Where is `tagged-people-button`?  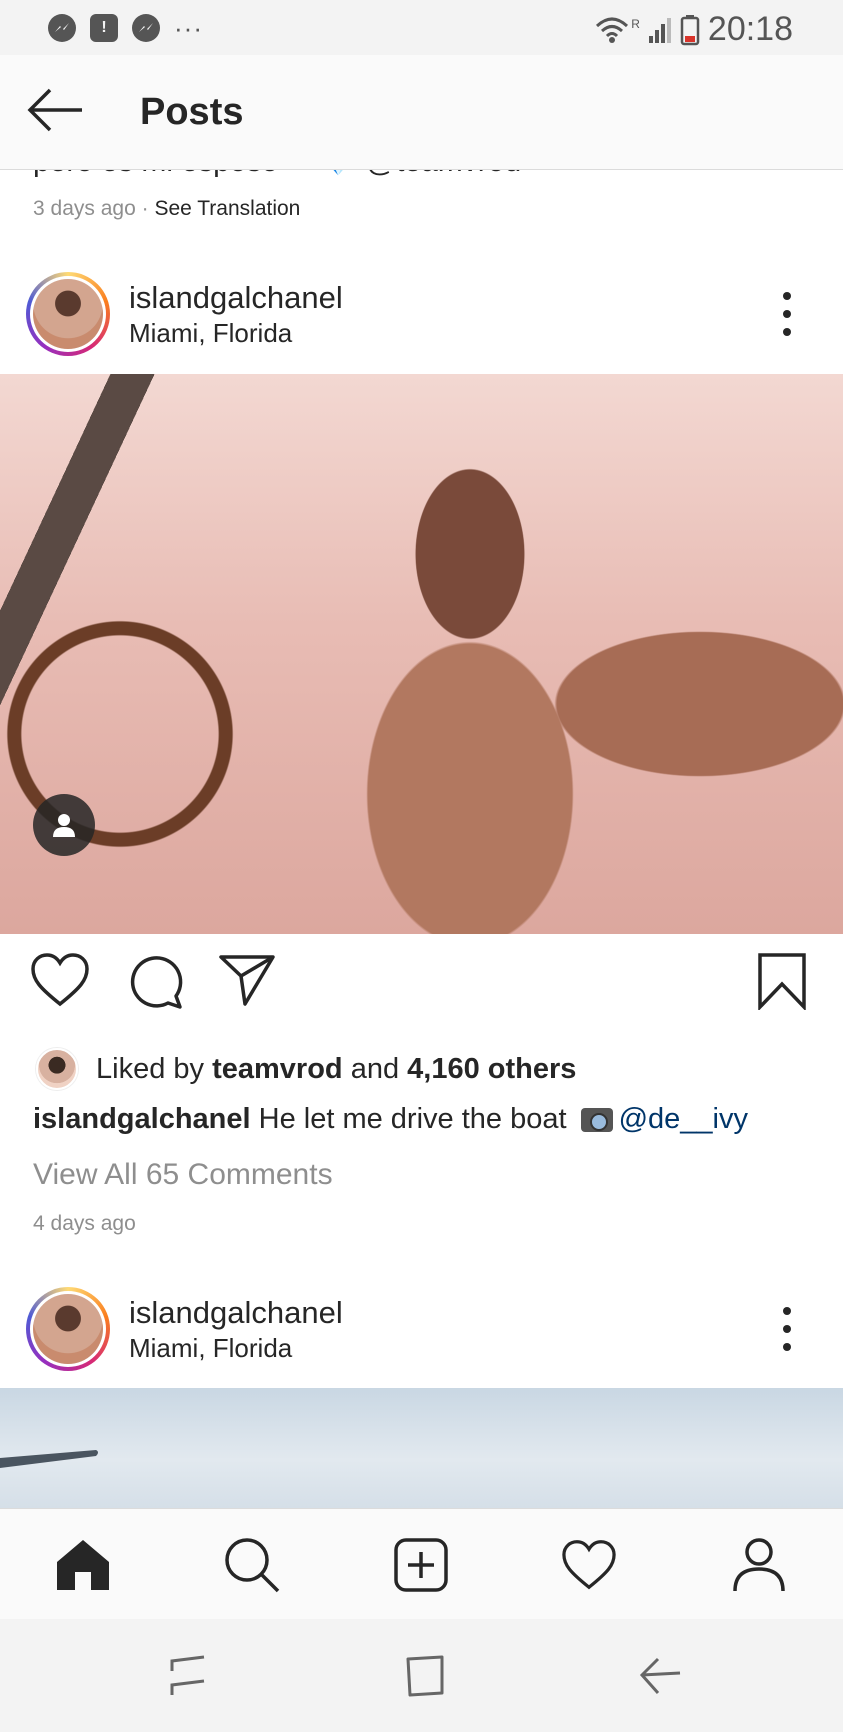 tagged-people-button is located at coordinates (64, 825).